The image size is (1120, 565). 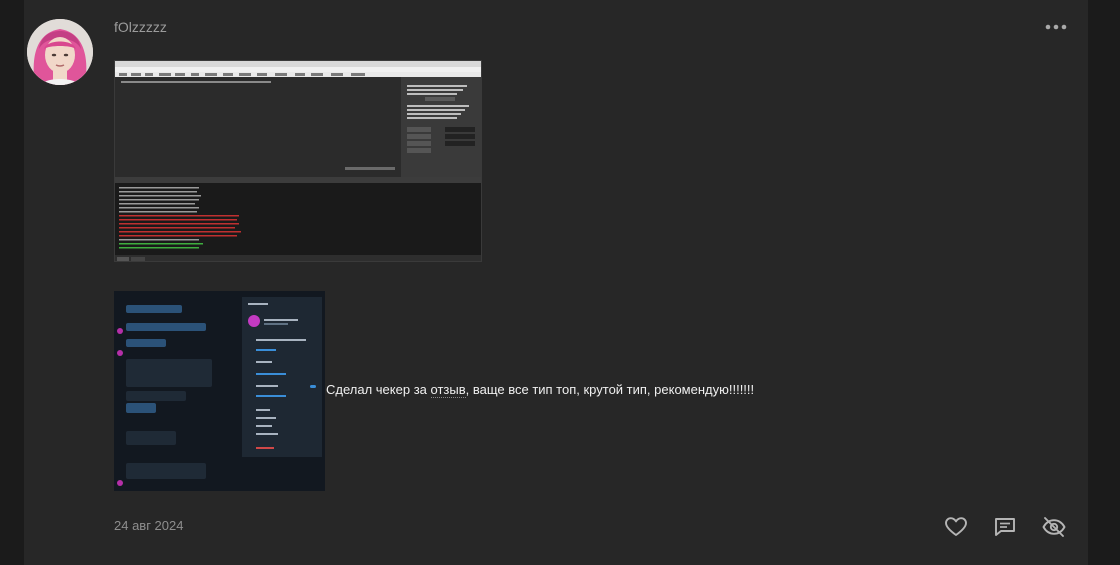 I want to click on attachment-1-picture, so click(x=298, y=161).